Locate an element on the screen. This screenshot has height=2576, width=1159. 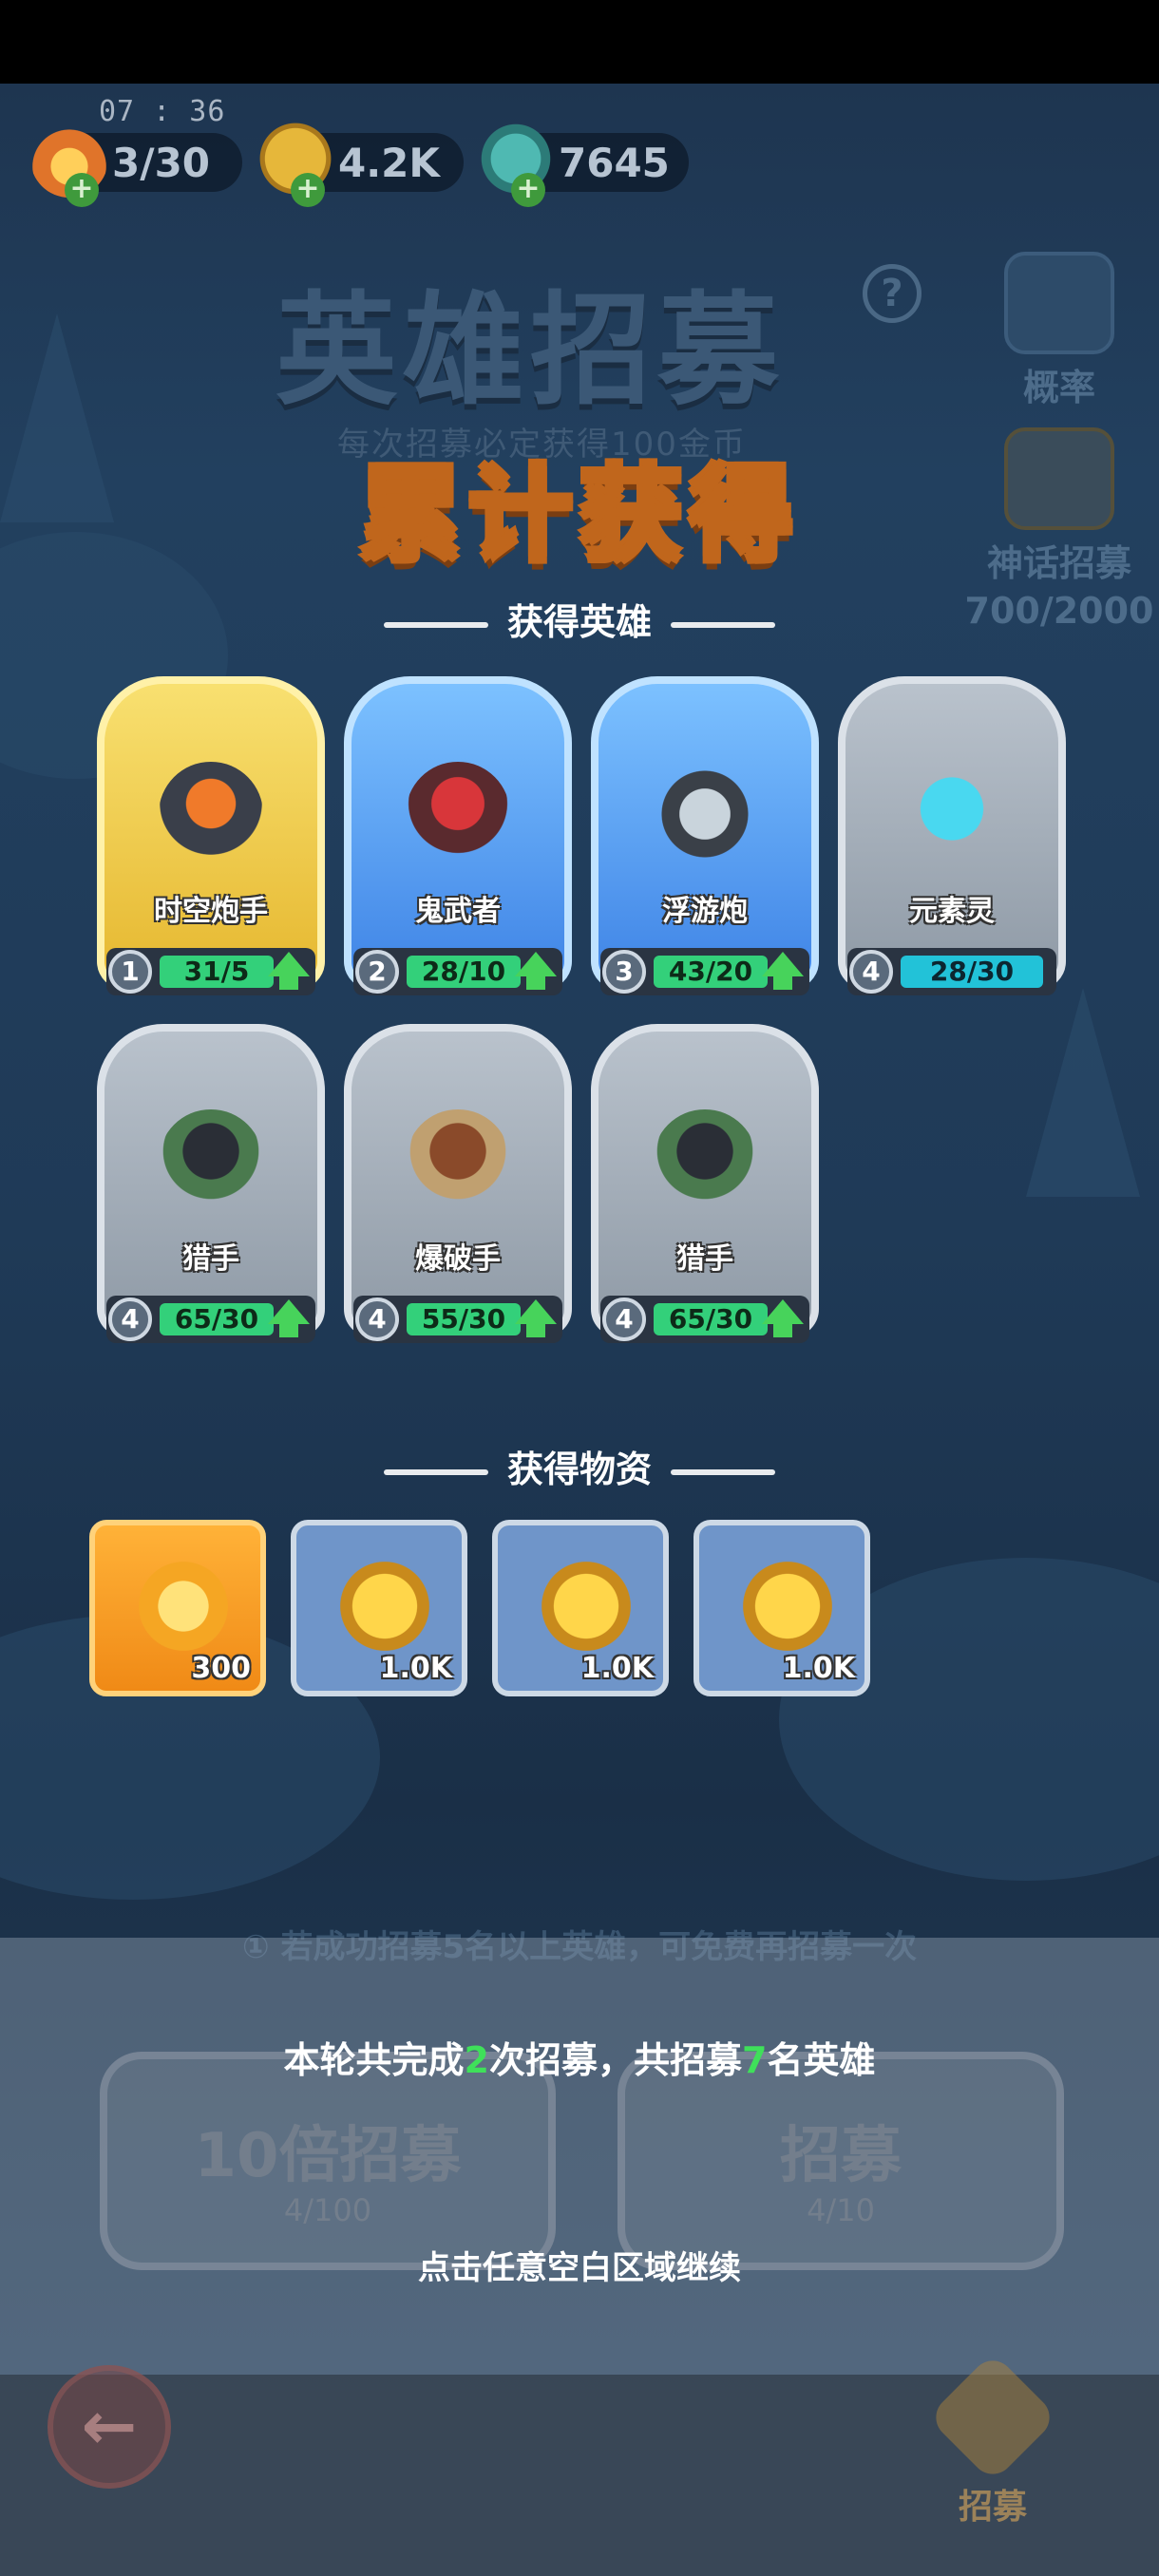
hero-card: 爆破手 4 55/30 is located at coordinates (458, 1188).